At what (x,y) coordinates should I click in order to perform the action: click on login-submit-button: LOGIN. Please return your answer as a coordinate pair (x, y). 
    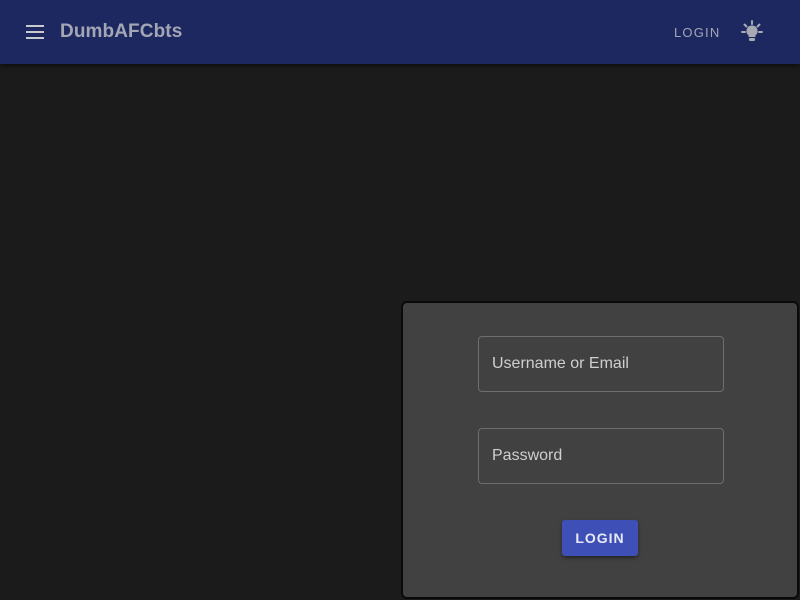
    Looking at the image, I should click on (600, 538).